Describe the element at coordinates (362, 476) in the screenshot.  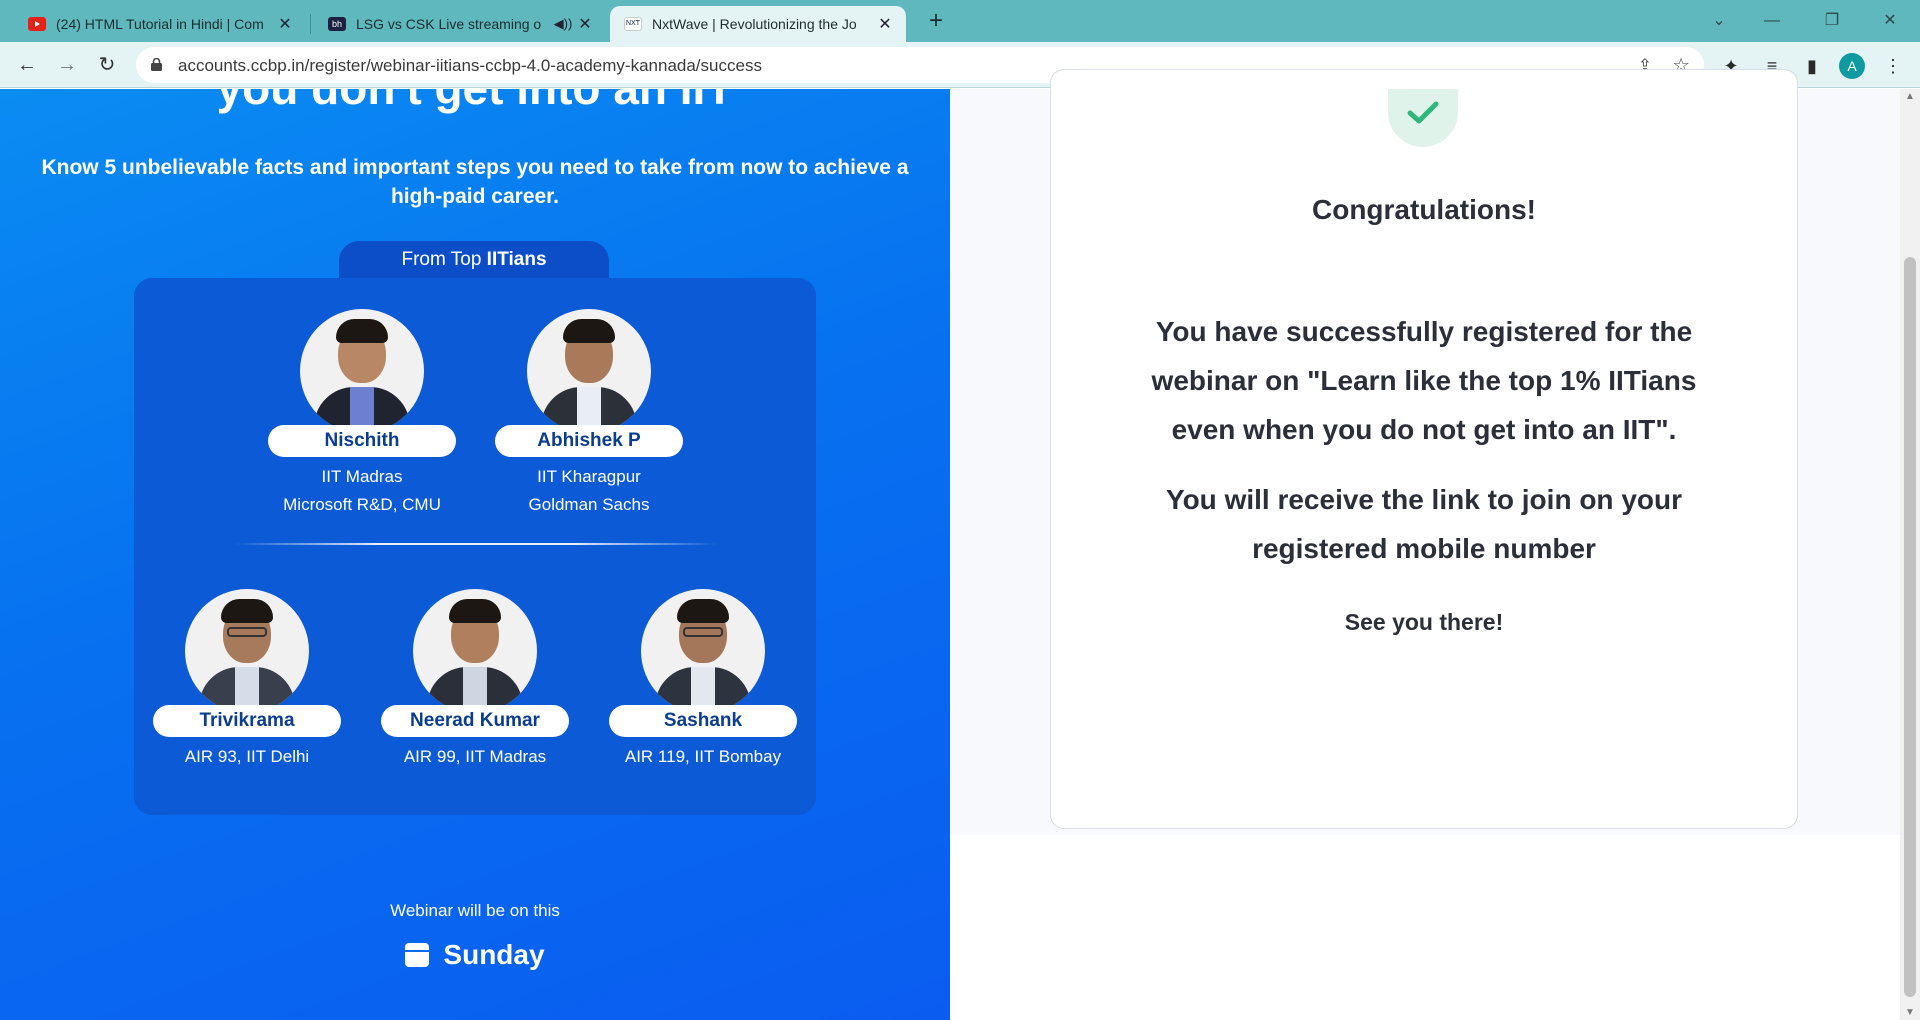
I see `mentor-college: IIT Madras` at that location.